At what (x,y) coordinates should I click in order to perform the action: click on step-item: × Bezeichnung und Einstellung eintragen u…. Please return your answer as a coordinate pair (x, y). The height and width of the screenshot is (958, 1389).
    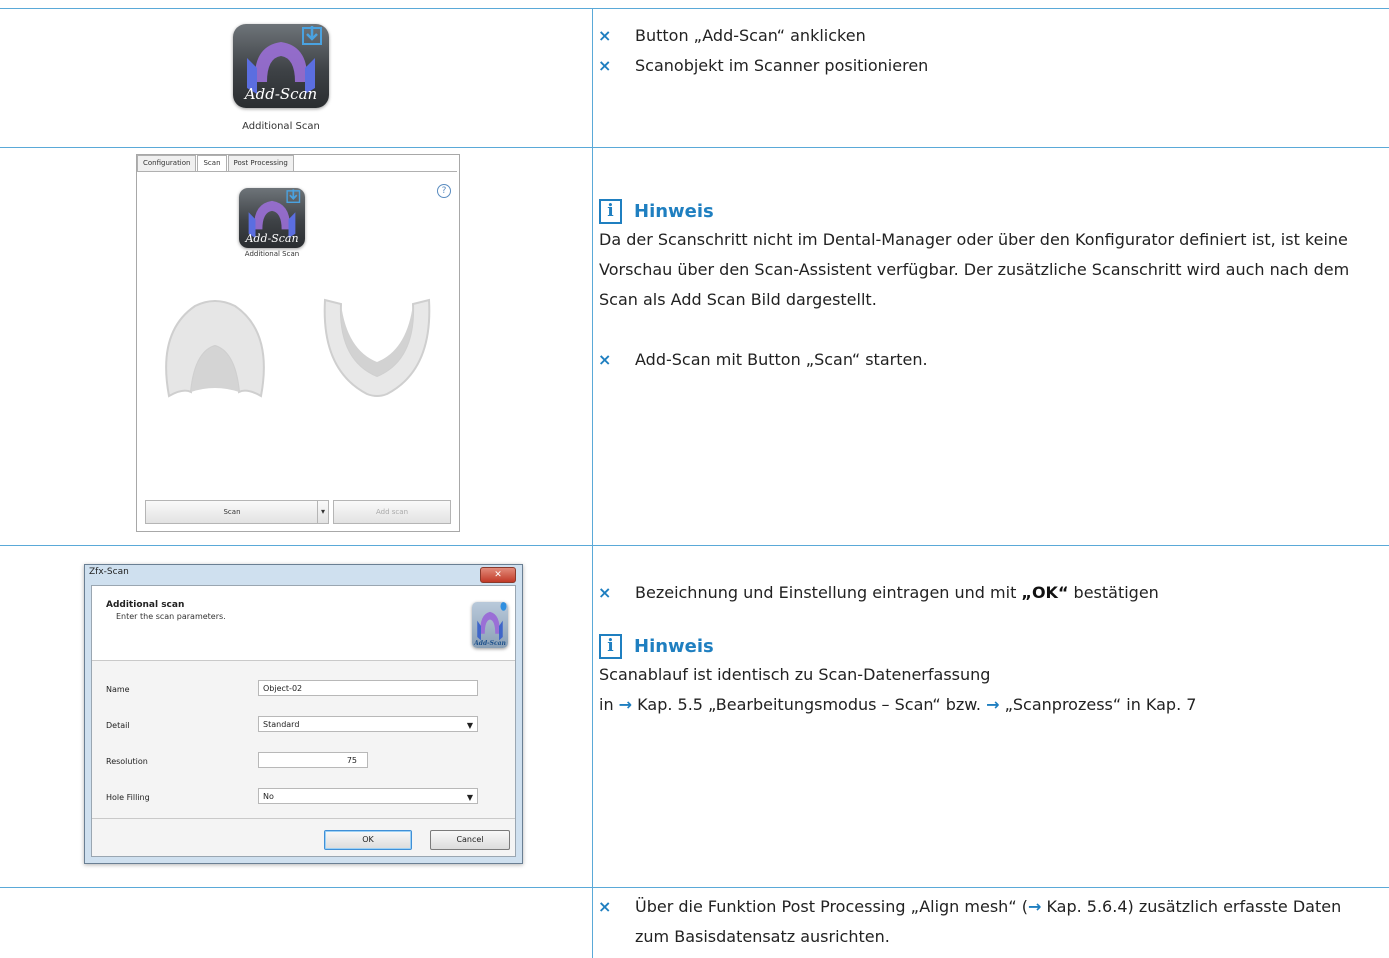
    Looking at the image, I should click on (988, 593).